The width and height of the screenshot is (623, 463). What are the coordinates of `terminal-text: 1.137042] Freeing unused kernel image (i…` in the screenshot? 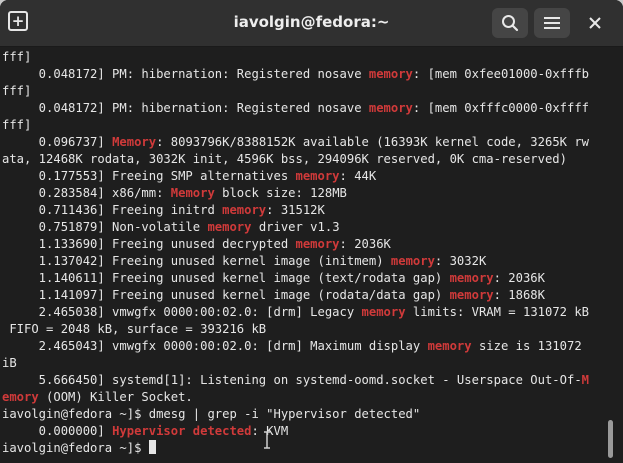 It's located at (196, 261).